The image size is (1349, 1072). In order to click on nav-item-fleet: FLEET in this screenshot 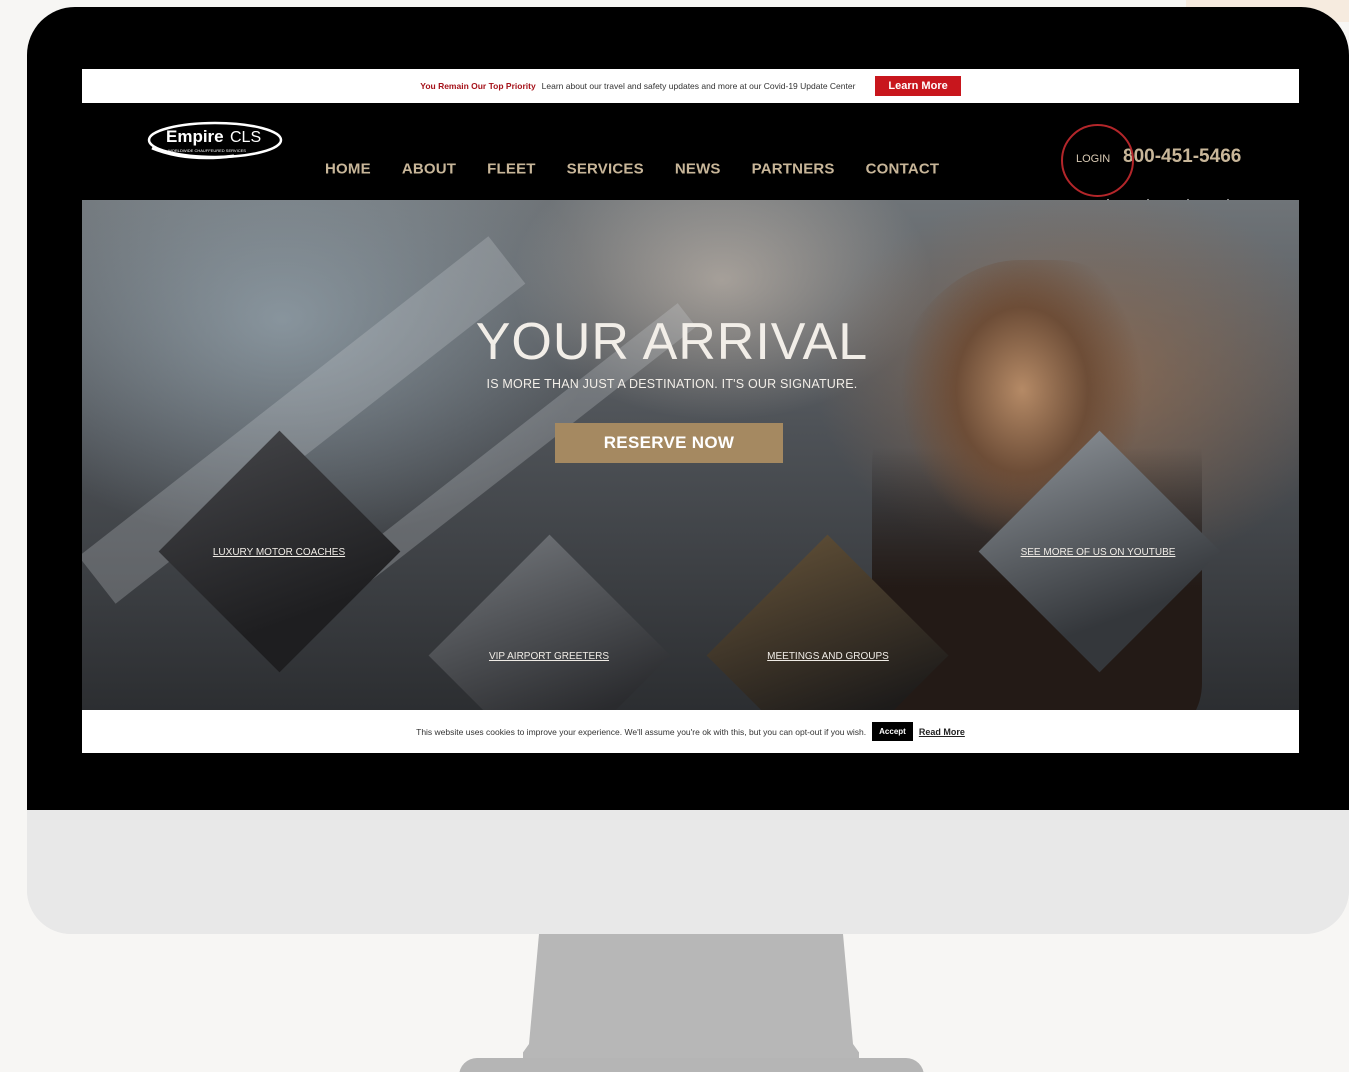, I will do `click(511, 169)`.